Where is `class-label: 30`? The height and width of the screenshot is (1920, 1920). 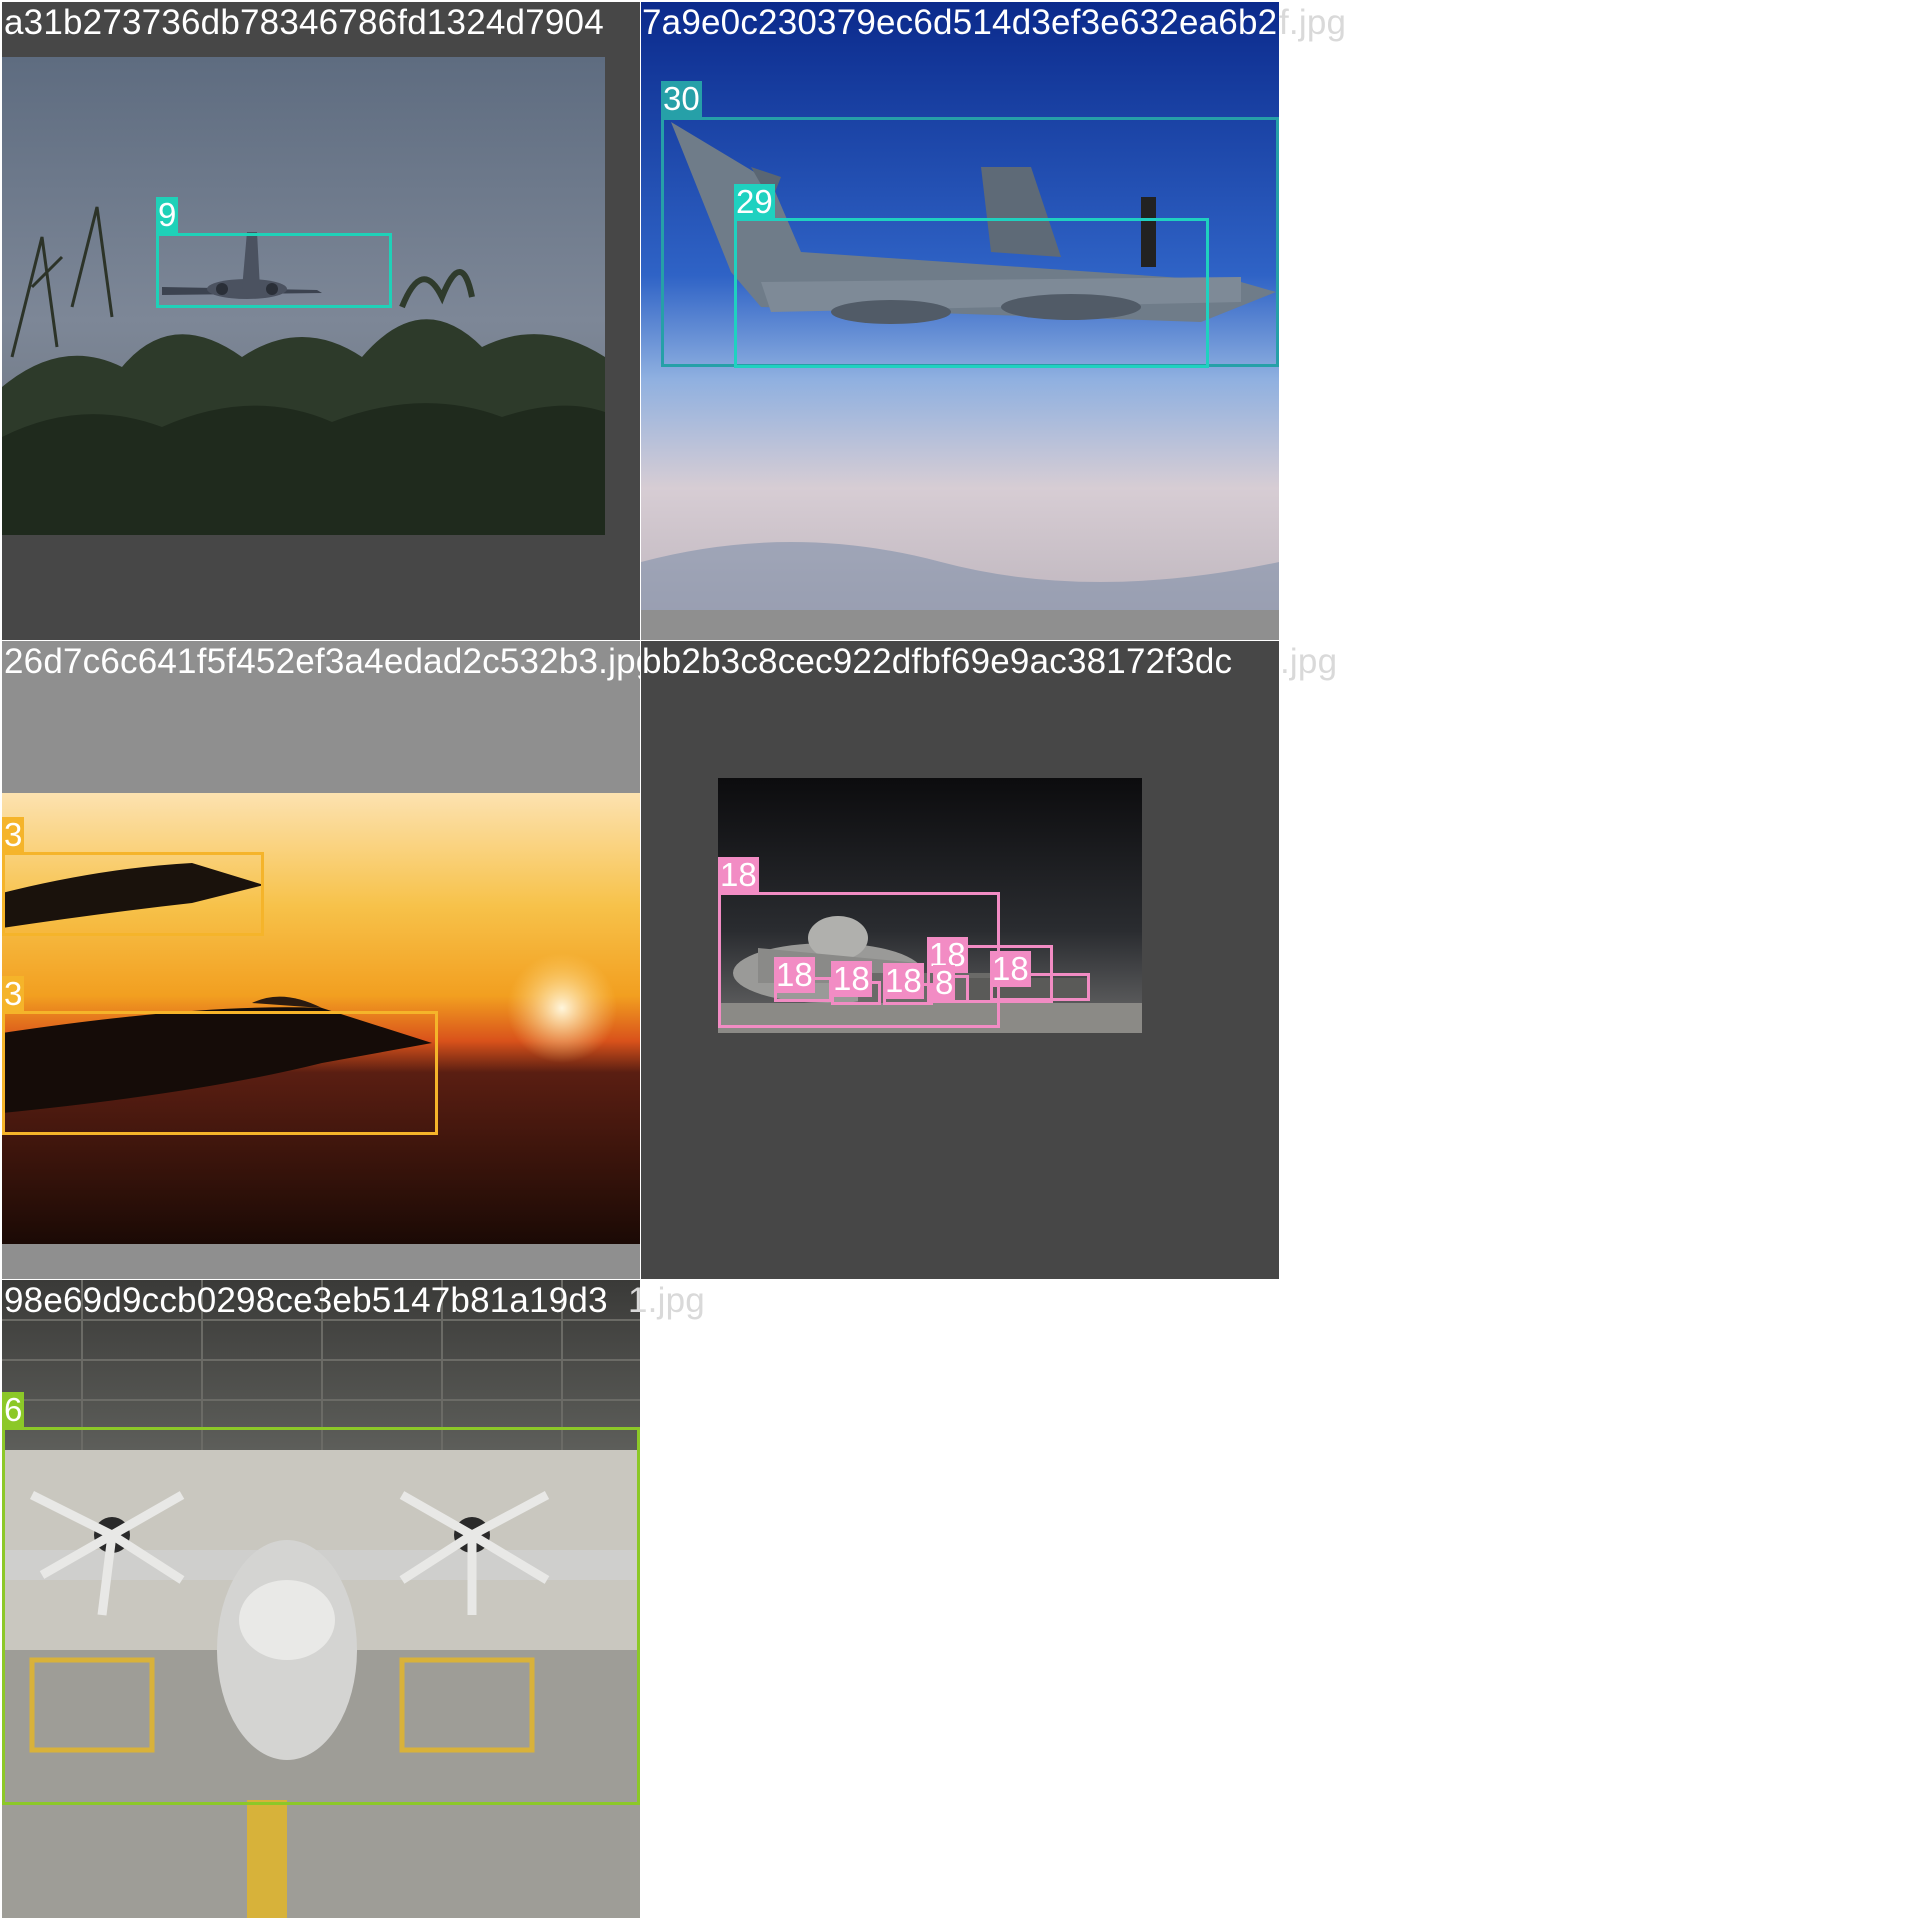
class-label: 30 is located at coordinates (681, 98).